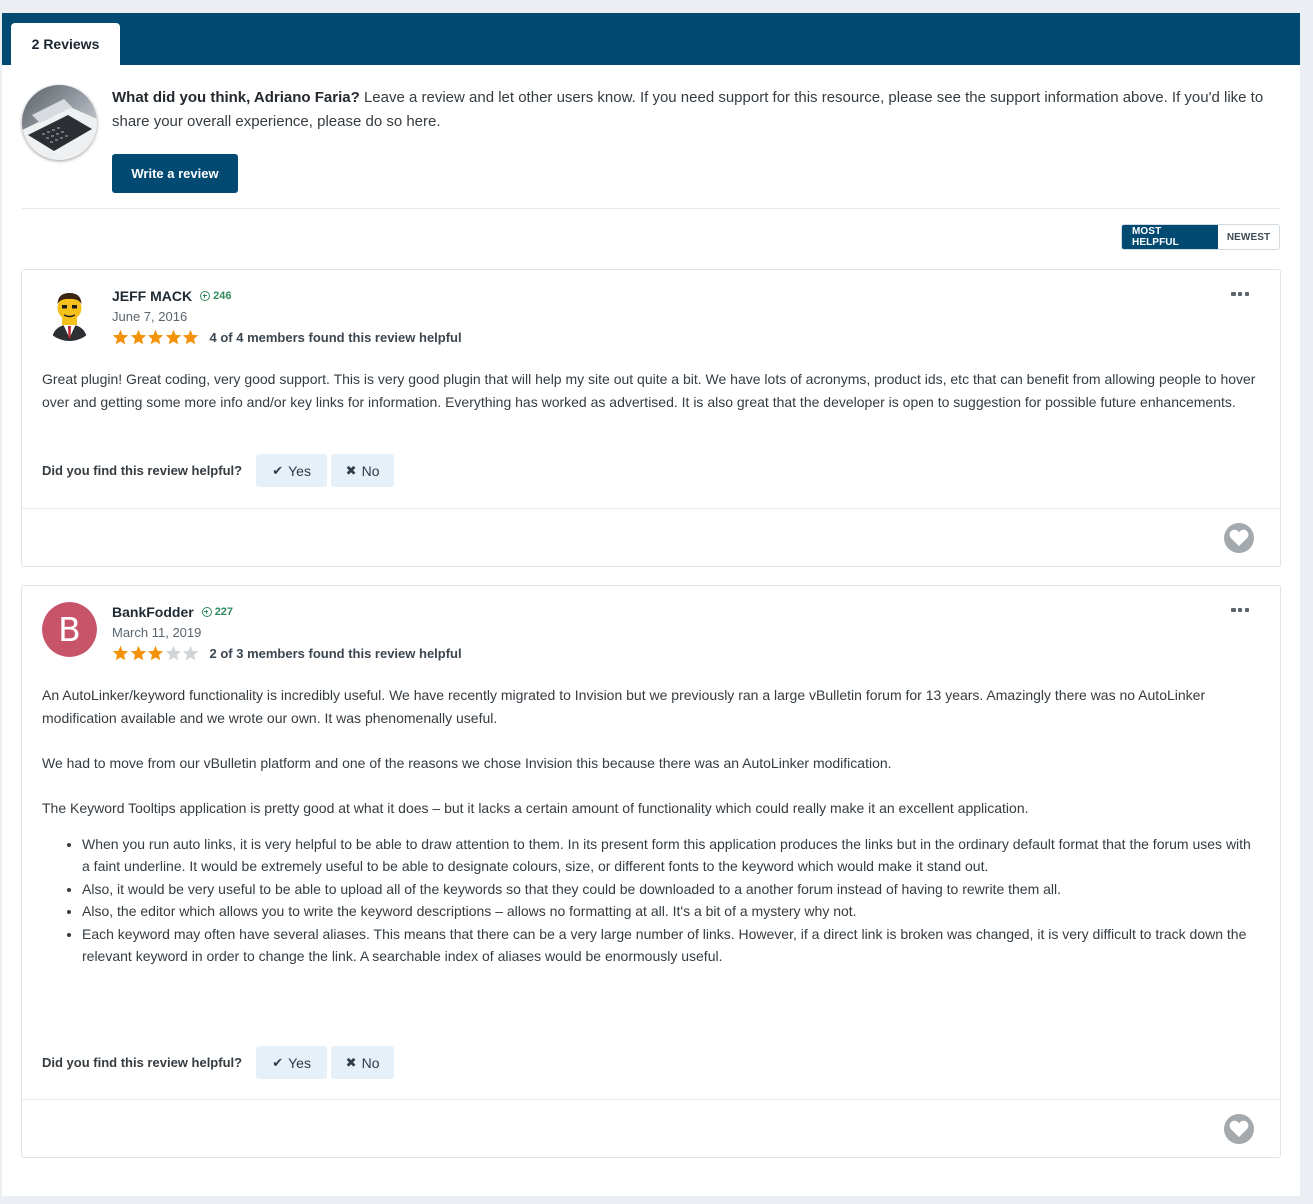 The width and height of the screenshot is (1313, 1204). Describe the element at coordinates (1170, 237) in the screenshot. I see `sort-most-helpful-button: MOST HELPFUL` at that location.